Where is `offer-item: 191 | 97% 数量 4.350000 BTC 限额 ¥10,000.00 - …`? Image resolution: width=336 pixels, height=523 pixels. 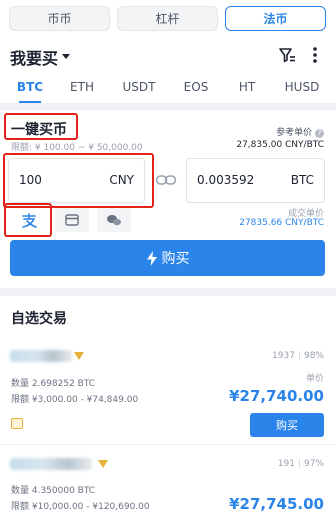
offer-item: 191 | 97% 数量 4.350000 BTC 限额 ¥10,000.00 - … is located at coordinates (168, 488).